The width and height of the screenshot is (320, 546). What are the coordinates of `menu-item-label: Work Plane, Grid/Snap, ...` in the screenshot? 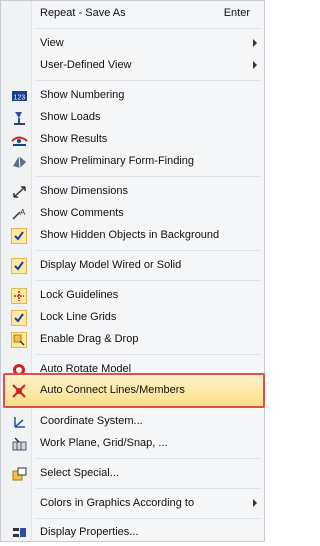 It's located at (104, 443).